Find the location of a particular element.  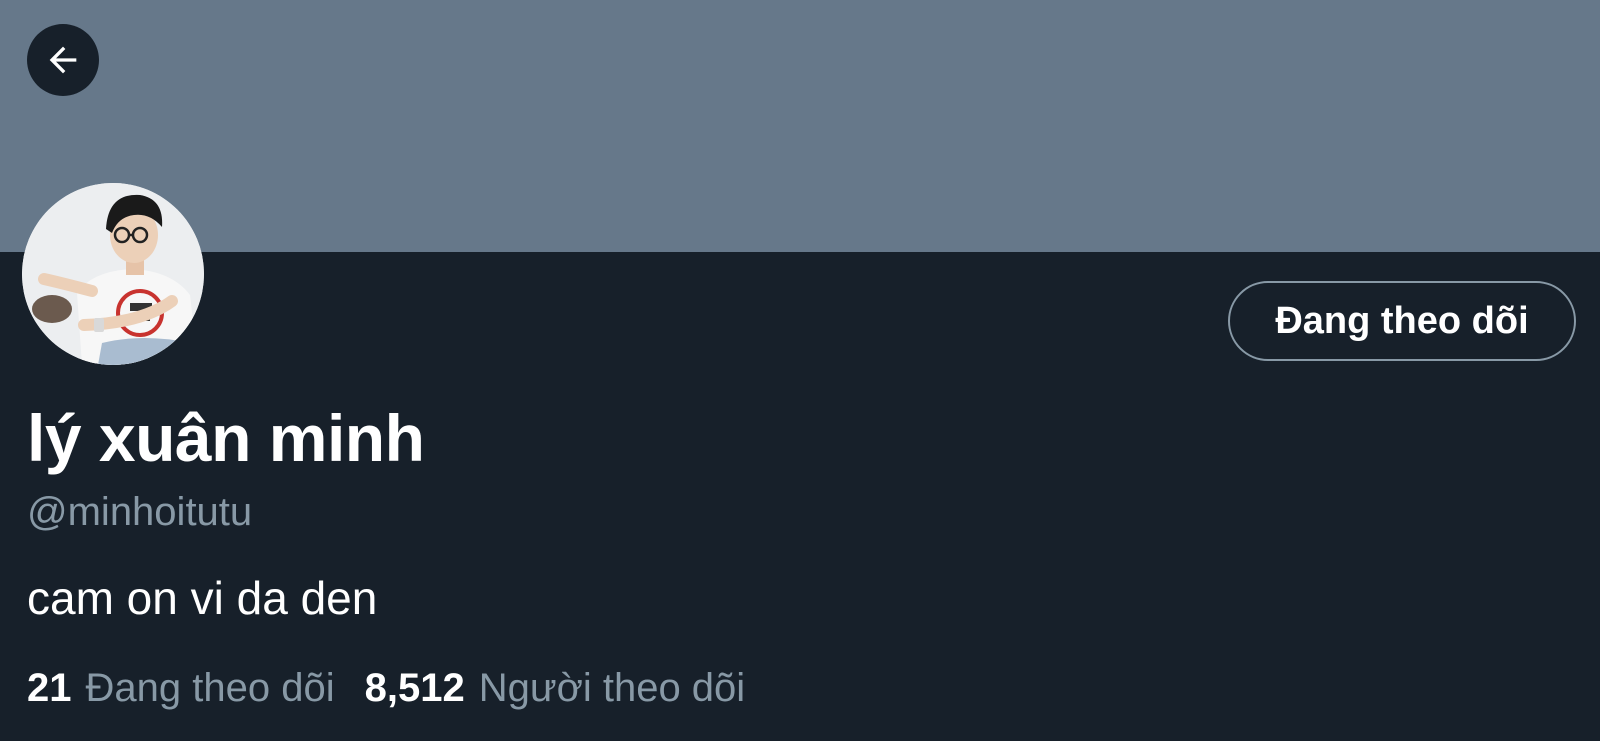

follow-stats: 21 Đang theo dõi 8,512 Người theo dõi is located at coordinates (401, 688).